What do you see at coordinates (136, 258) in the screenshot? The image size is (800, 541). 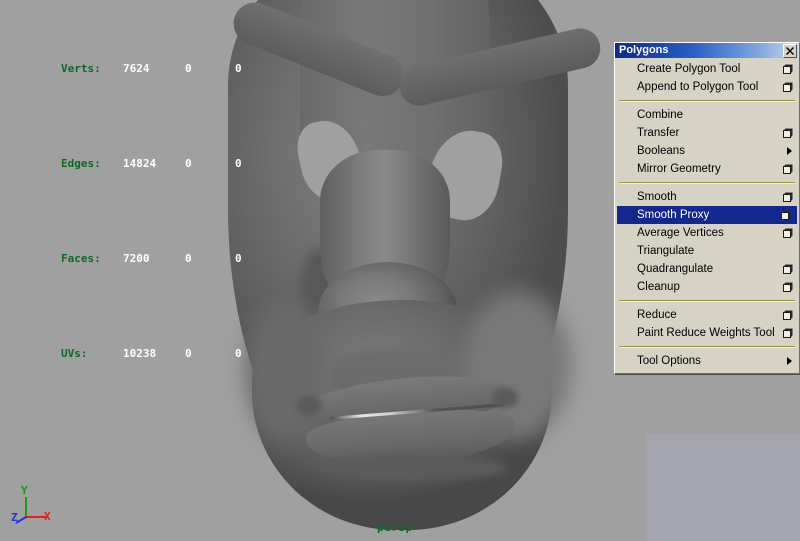 I see `hud-total: 7200` at bounding box center [136, 258].